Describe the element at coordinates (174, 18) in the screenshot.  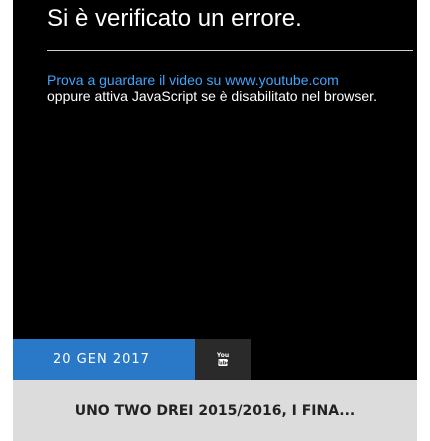
I see `video-error-title: Si è verificato un errore.` at that location.